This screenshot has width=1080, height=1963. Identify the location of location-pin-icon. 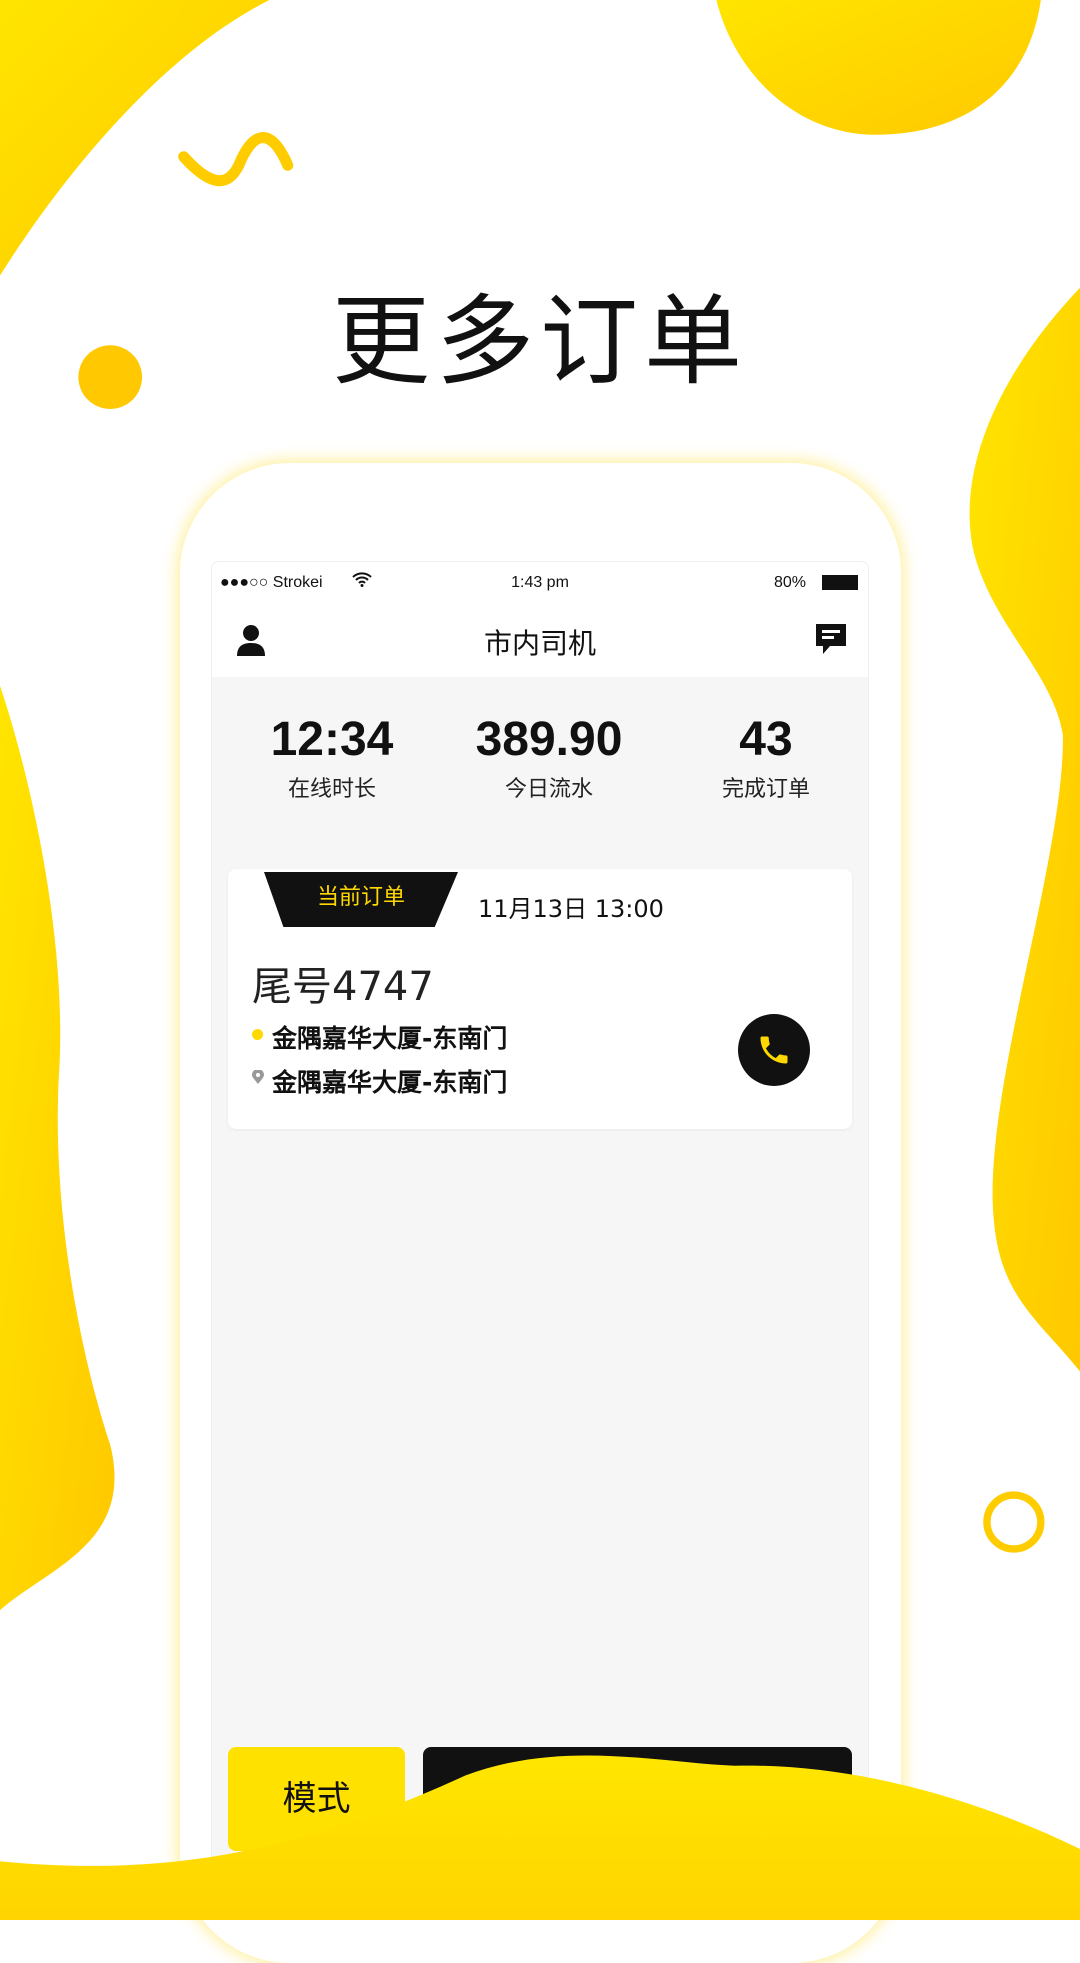
(258, 1078).